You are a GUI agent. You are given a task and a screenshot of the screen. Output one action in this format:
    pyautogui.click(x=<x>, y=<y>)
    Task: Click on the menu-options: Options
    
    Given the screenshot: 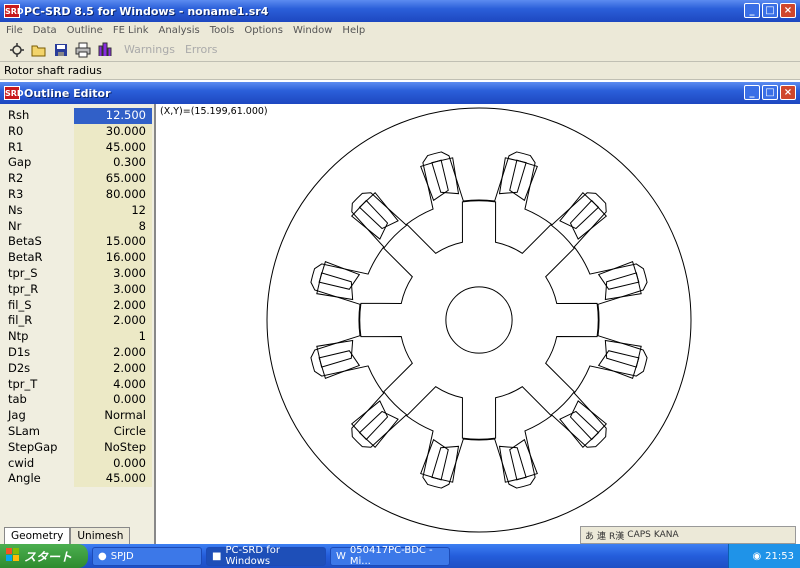 What is the action you would take?
    pyautogui.click(x=263, y=30)
    